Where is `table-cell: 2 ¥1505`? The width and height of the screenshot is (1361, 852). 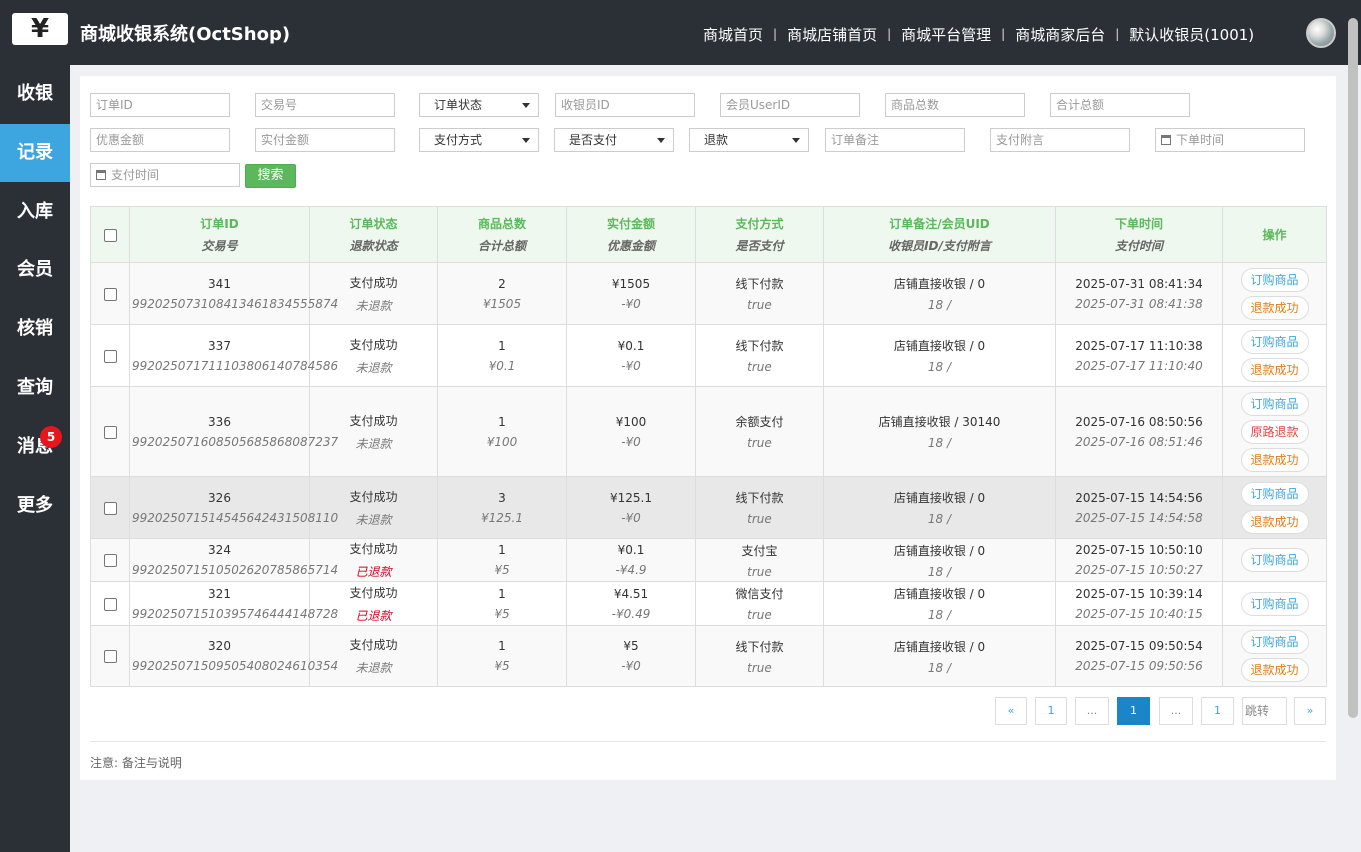
table-cell: 2 ¥1505 is located at coordinates (502, 293).